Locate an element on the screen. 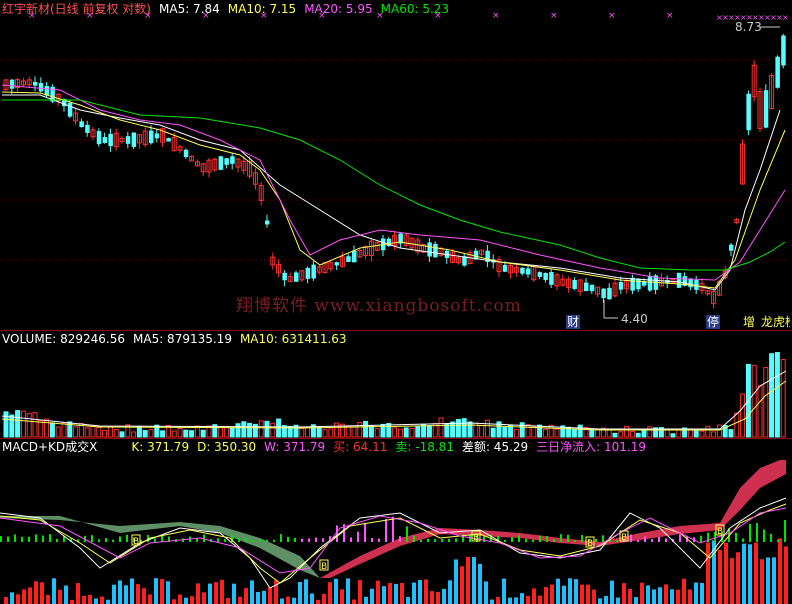  event-tag-dragon-tiger: 龙虎榜 is located at coordinates (775, 322).